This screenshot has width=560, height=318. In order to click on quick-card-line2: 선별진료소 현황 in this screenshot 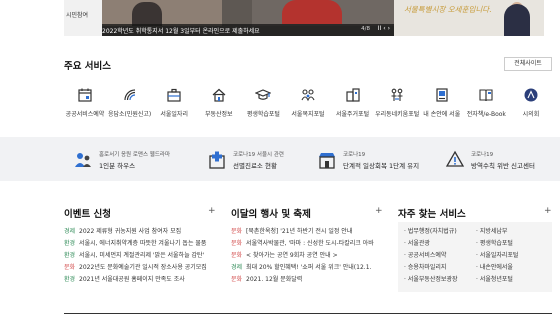, I will do `click(255, 166)`.